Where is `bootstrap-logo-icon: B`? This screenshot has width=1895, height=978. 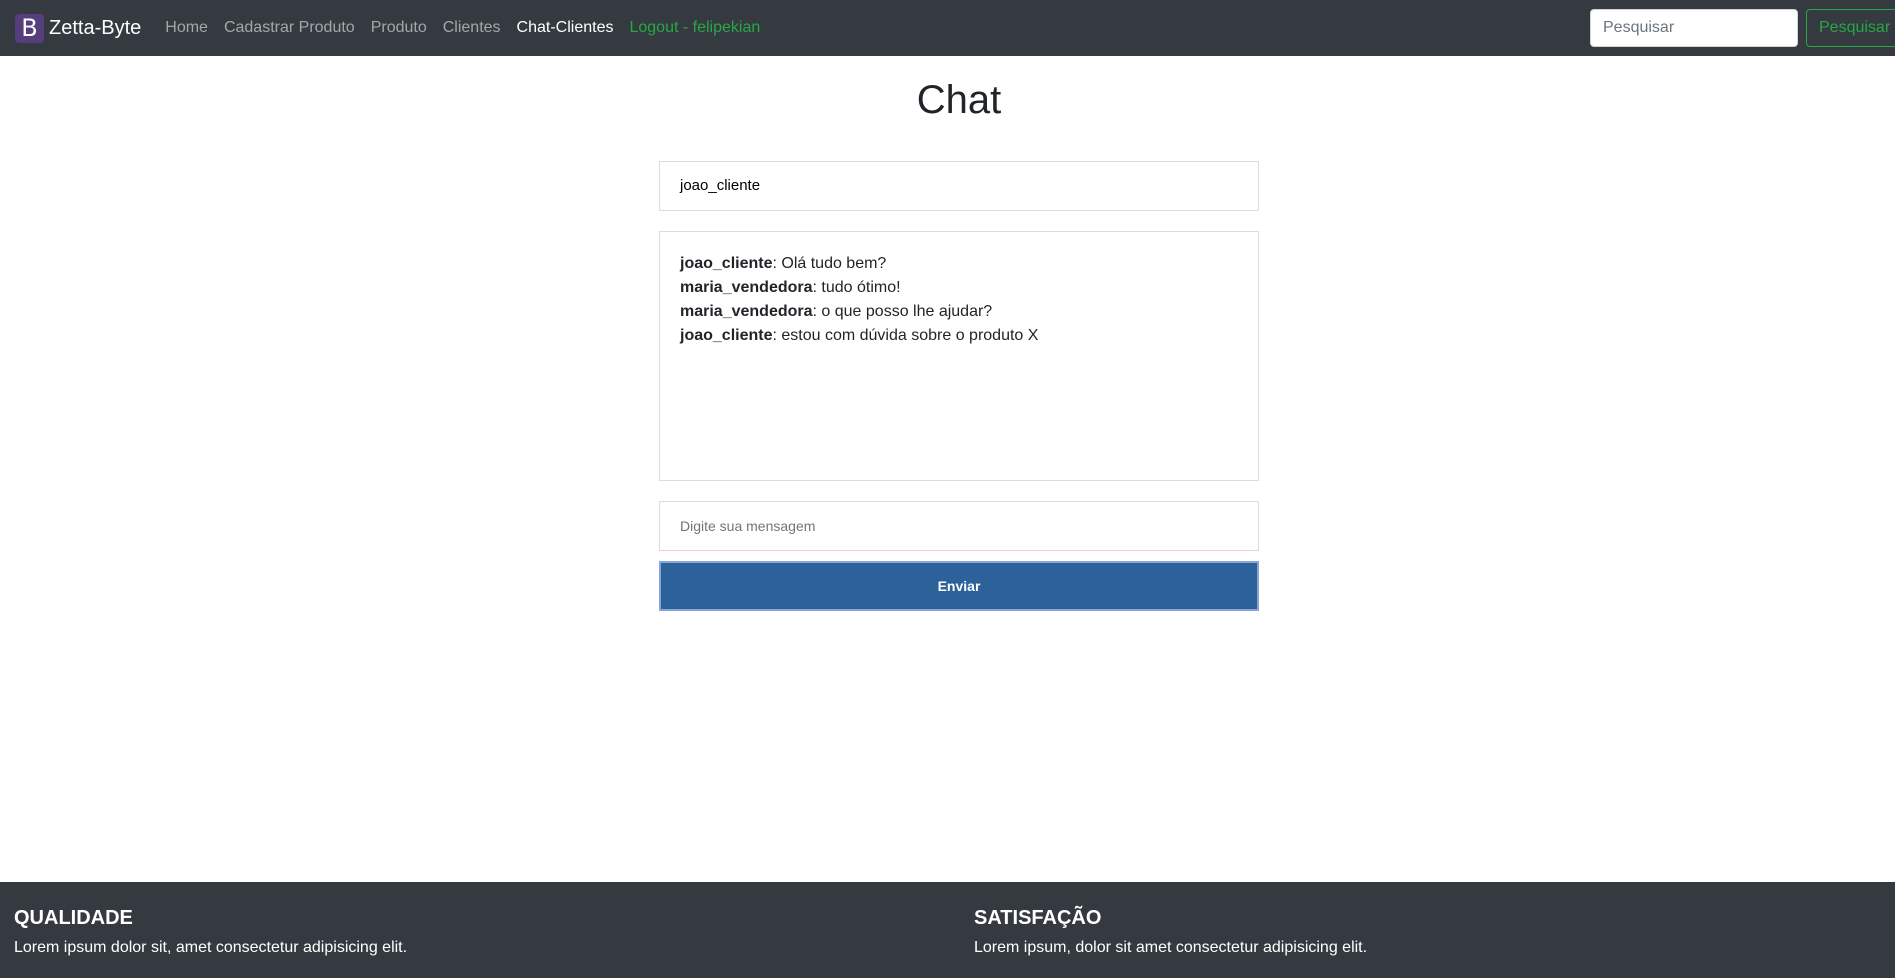 bootstrap-logo-icon: B is located at coordinates (29, 28).